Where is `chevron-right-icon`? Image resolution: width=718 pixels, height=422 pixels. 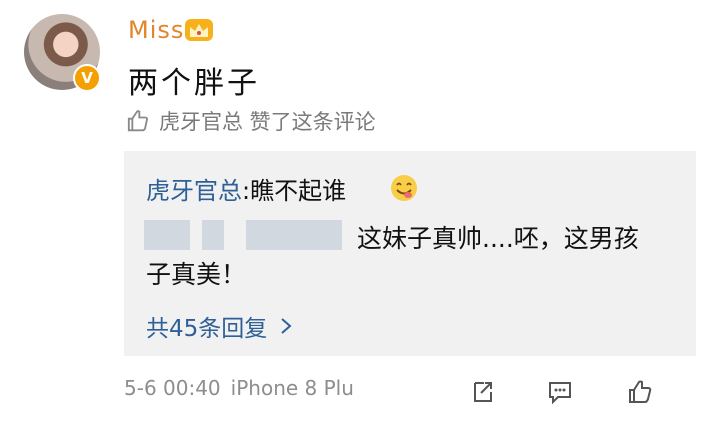
chevron-right-icon is located at coordinates (286, 326).